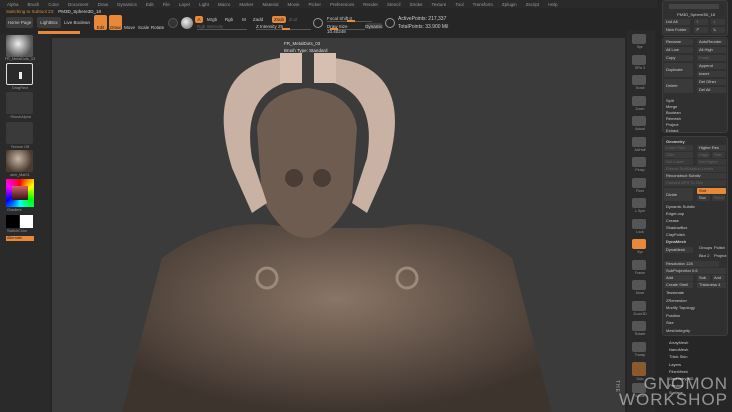  I want to click on draw-button: Draw, so click(115, 22).